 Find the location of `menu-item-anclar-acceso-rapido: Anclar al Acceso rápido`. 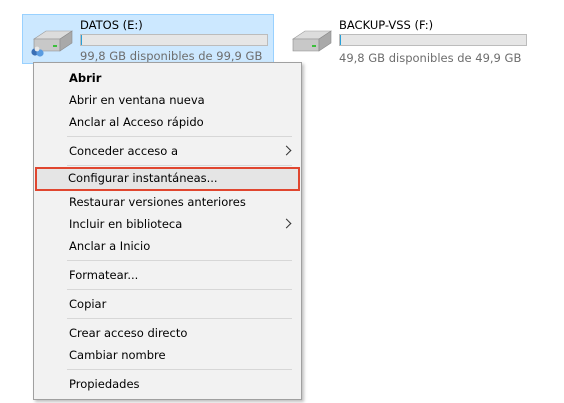

menu-item-anclar-acceso-rapido: Anclar al Acceso rápido is located at coordinates (167, 122).